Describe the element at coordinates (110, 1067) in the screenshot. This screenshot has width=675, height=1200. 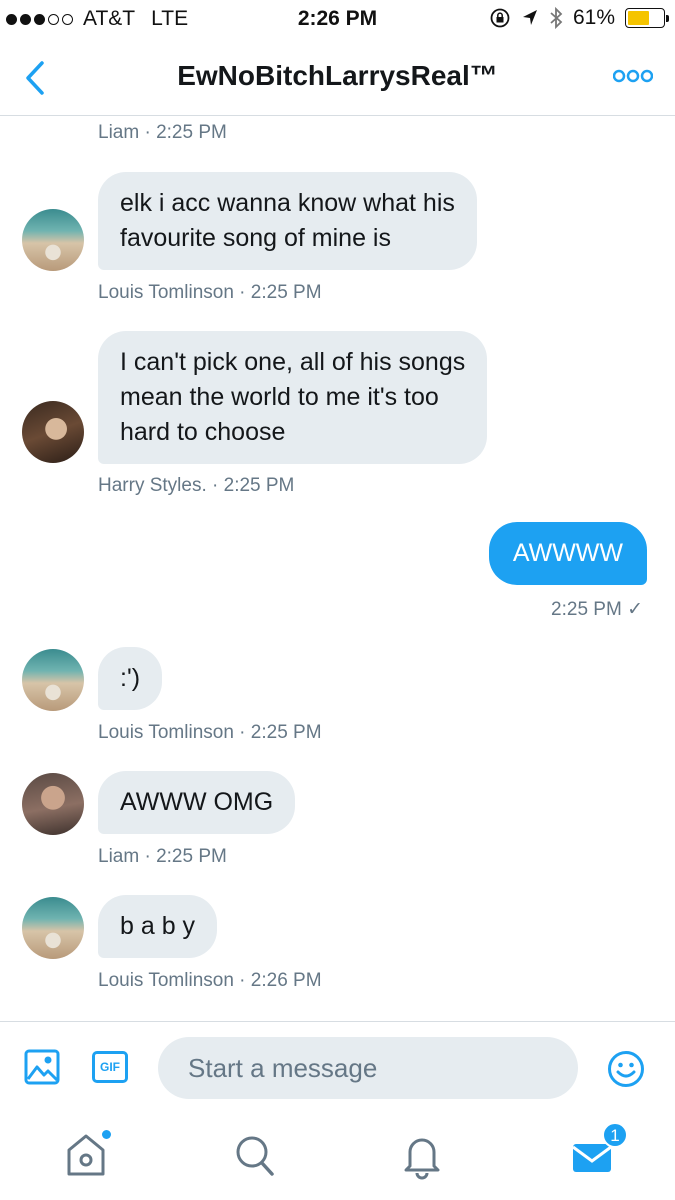
I see `gif-button: GIF` at that location.